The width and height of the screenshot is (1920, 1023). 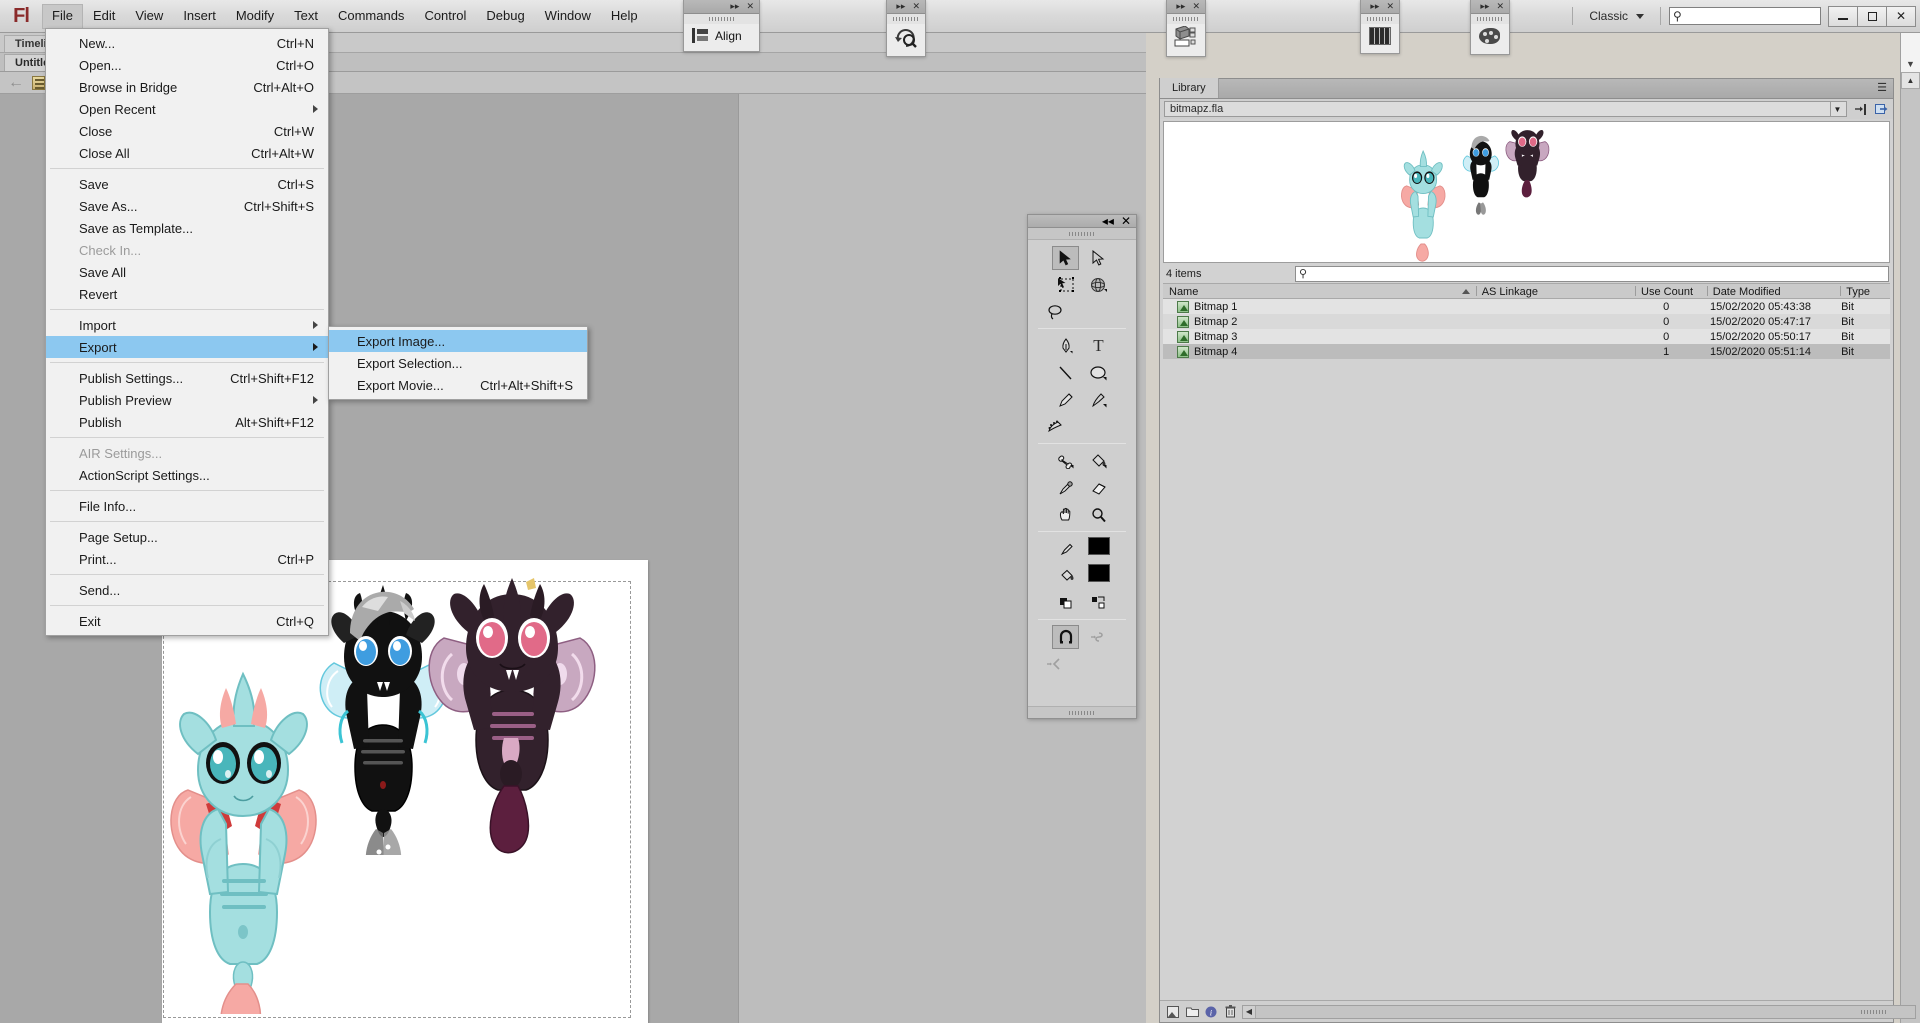 What do you see at coordinates (1065, 285) in the screenshot?
I see `free-transform-tool` at bounding box center [1065, 285].